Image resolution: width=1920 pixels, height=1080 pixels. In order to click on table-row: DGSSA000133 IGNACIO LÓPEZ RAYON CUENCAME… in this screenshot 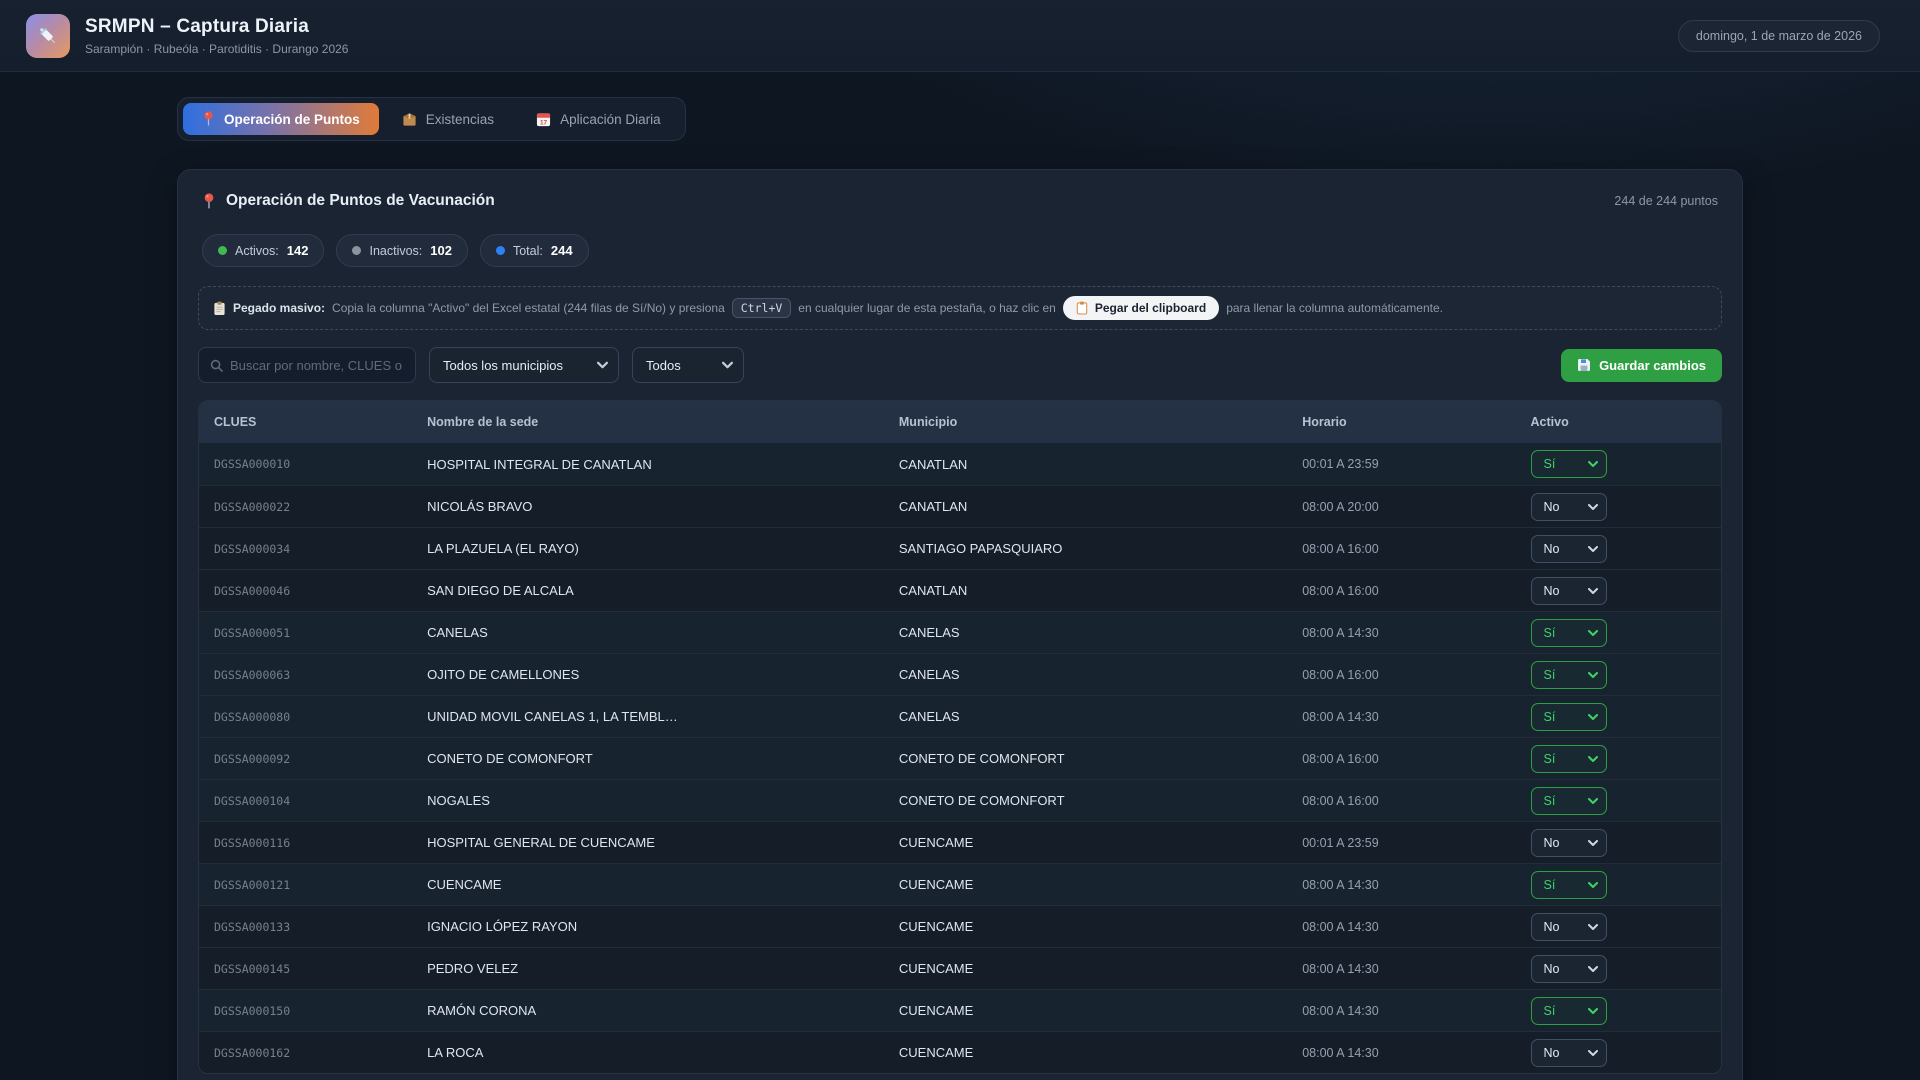, I will do `click(960, 926)`.